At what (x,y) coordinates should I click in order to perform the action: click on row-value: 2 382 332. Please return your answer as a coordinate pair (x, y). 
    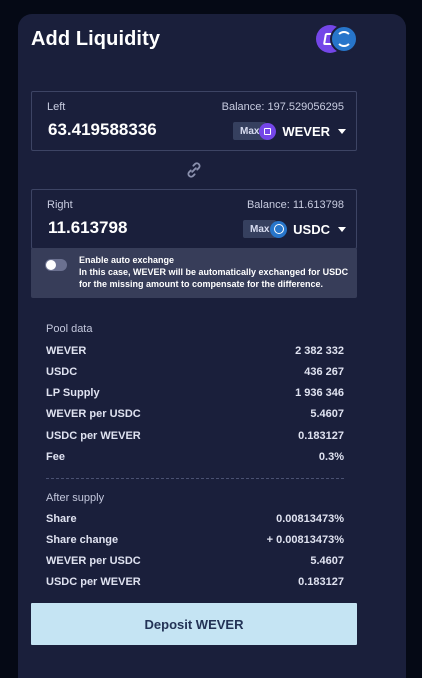
    Looking at the image, I should click on (319, 351).